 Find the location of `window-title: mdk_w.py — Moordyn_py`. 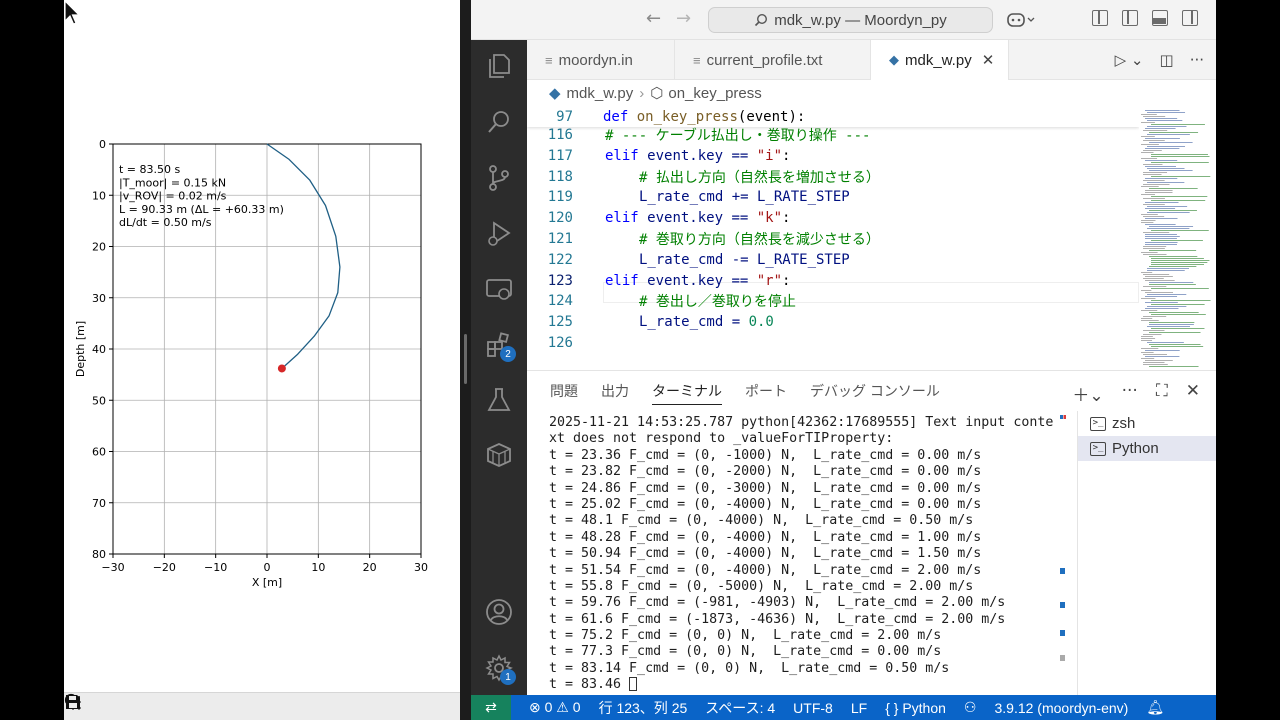

window-title: mdk_w.py — Moordyn_py is located at coordinates (860, 20).